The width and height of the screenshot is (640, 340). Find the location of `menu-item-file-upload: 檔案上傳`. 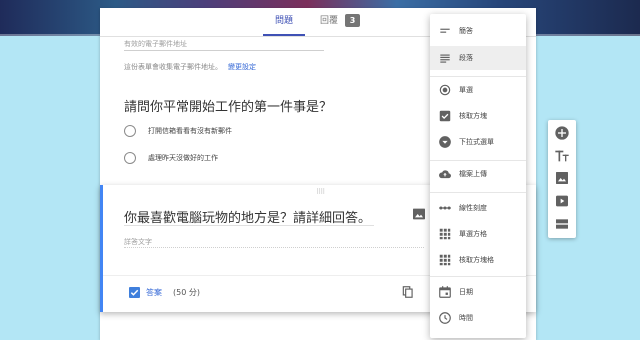

menu-item-file-upload: 檔案上傳 is located at coordinates (478, 174).